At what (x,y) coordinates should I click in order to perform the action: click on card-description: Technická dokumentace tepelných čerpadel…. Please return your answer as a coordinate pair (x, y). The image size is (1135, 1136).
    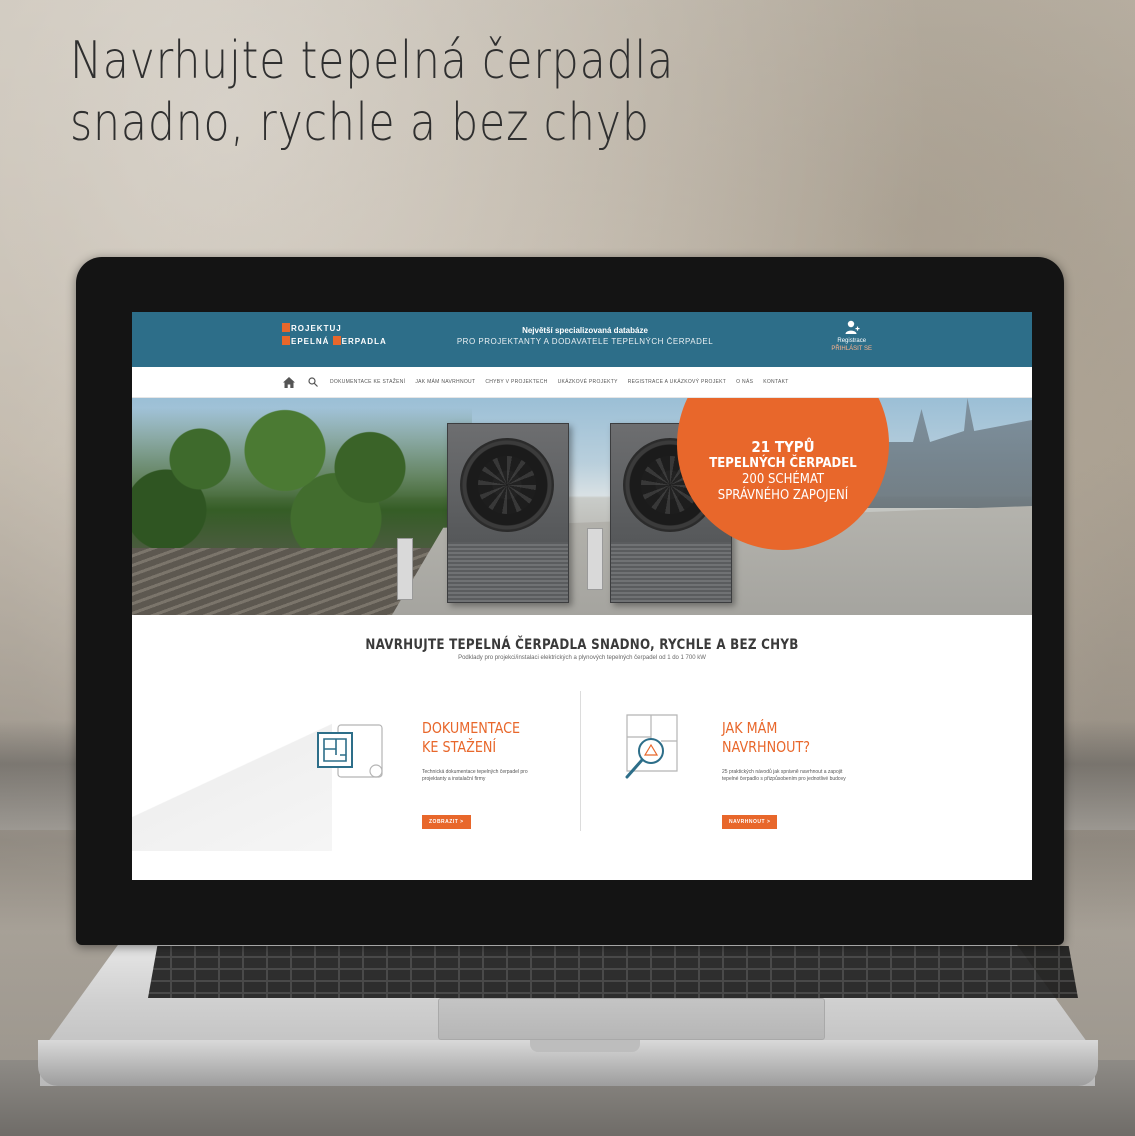
    Looking at the image, I should click on (475, 775).